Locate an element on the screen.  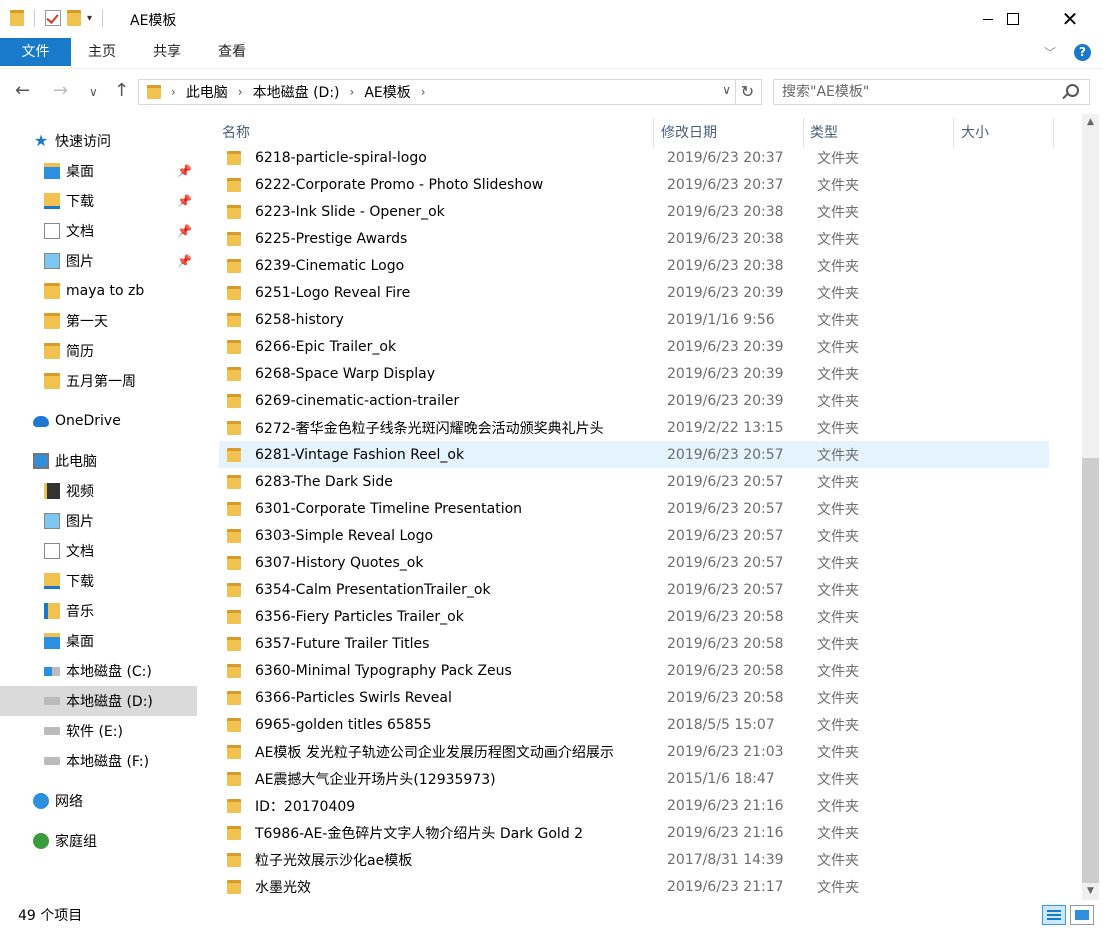
nav-pictures-pinned: 图片 📌 is located at coordinates (98, 261).